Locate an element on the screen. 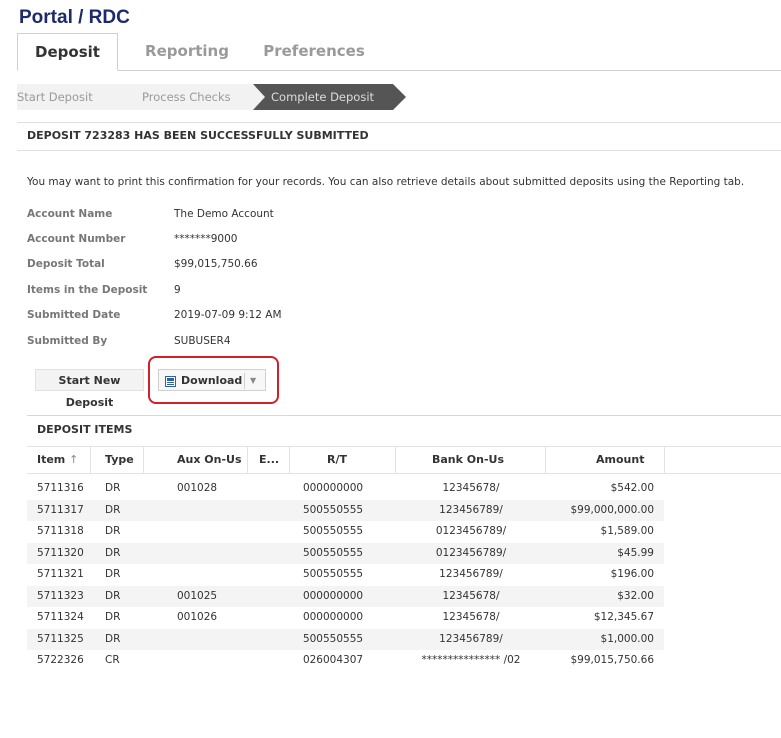  cell-aux-on-us: 001025 is located at coordinates (197, 595).